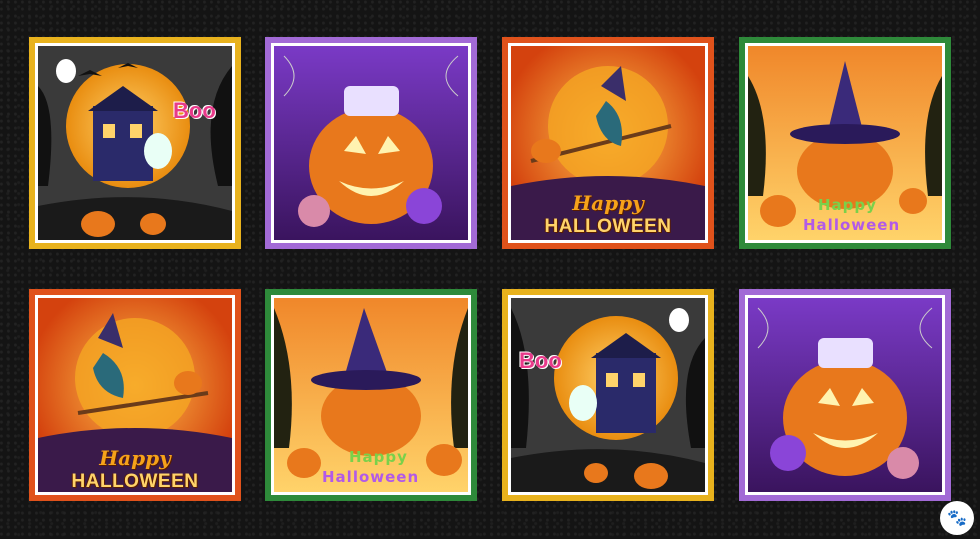 This screenshot has width=980, height=539. Describe the element at coordinates (608, 143) in the screenshot. I see `panel-witch-1: Happy HALLOWEEN` at that location.